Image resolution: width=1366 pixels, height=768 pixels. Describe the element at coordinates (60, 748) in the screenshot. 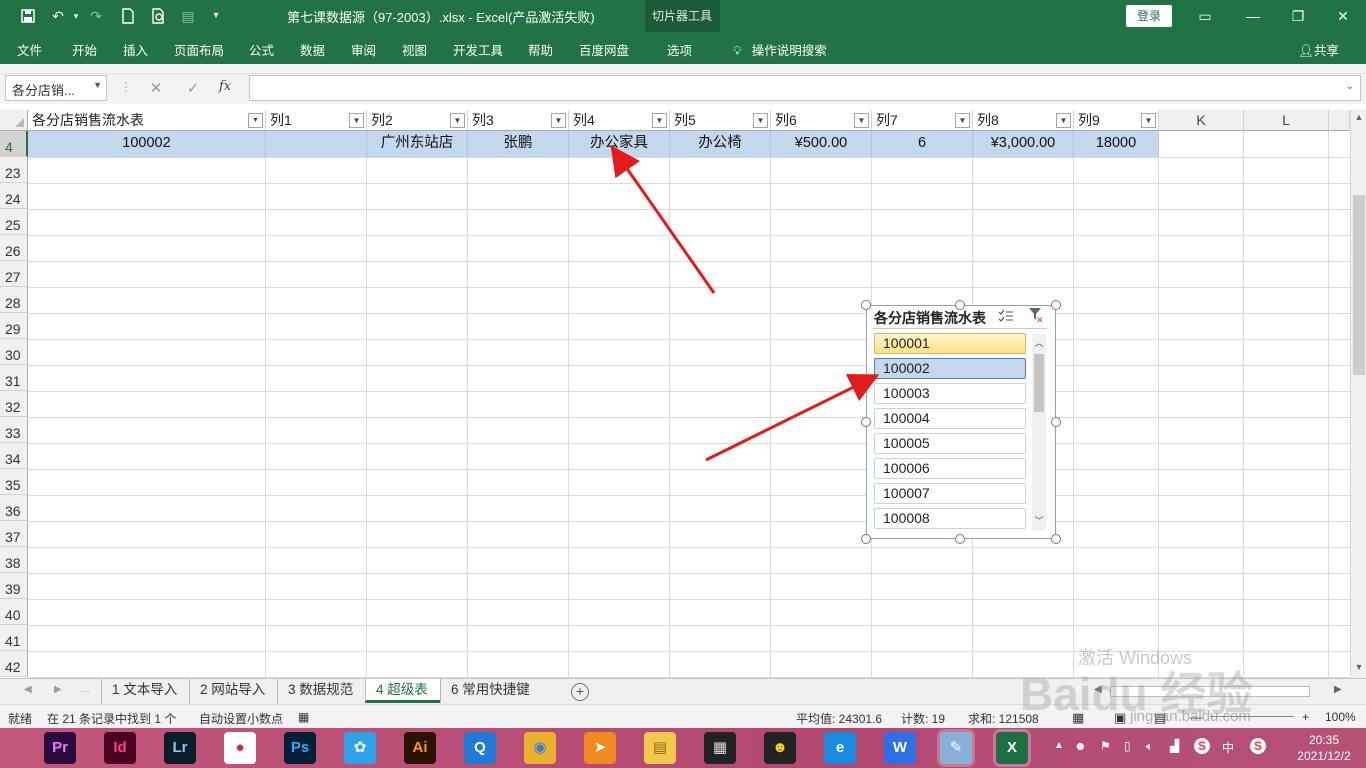

I see `premiere-icon: Pr` at that location.